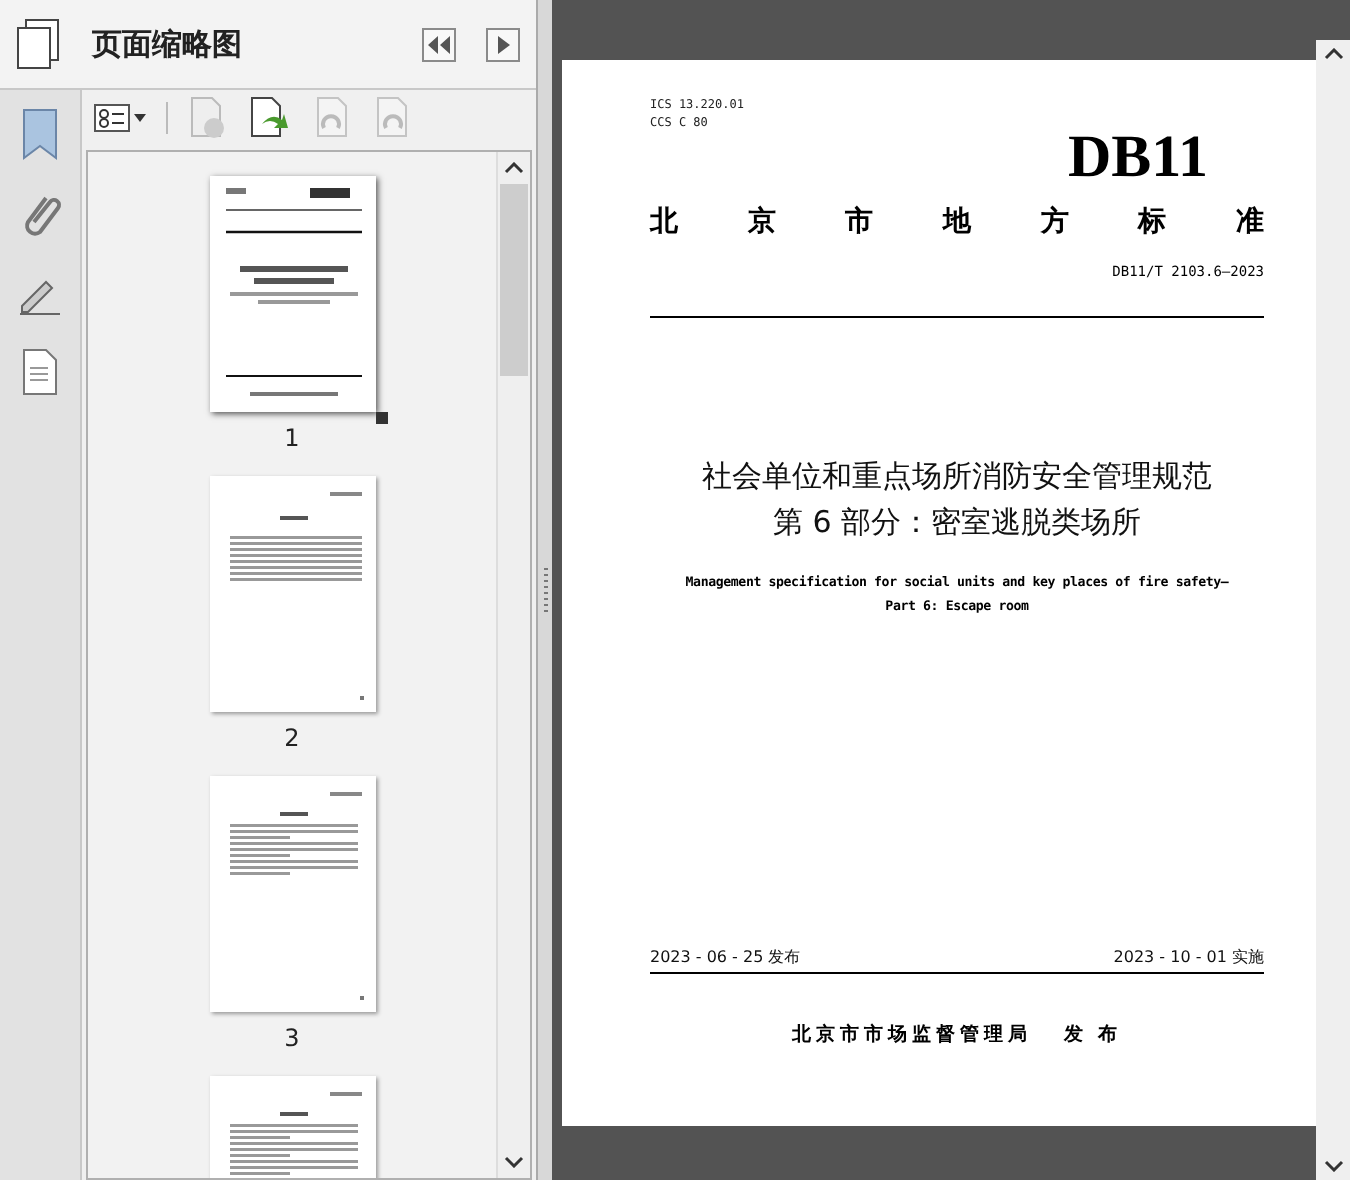  What do you see at coordinates (292, 1038) in the screenshot?
I see `page-number: 3` at bounding box center [292, 1038].